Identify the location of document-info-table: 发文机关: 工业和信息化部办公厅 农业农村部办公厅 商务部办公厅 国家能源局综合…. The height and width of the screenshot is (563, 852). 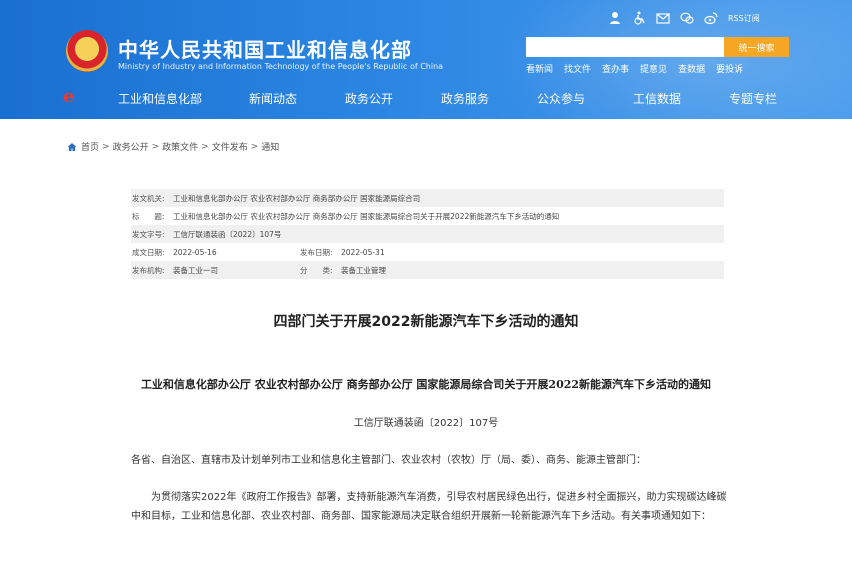
(427, 234).